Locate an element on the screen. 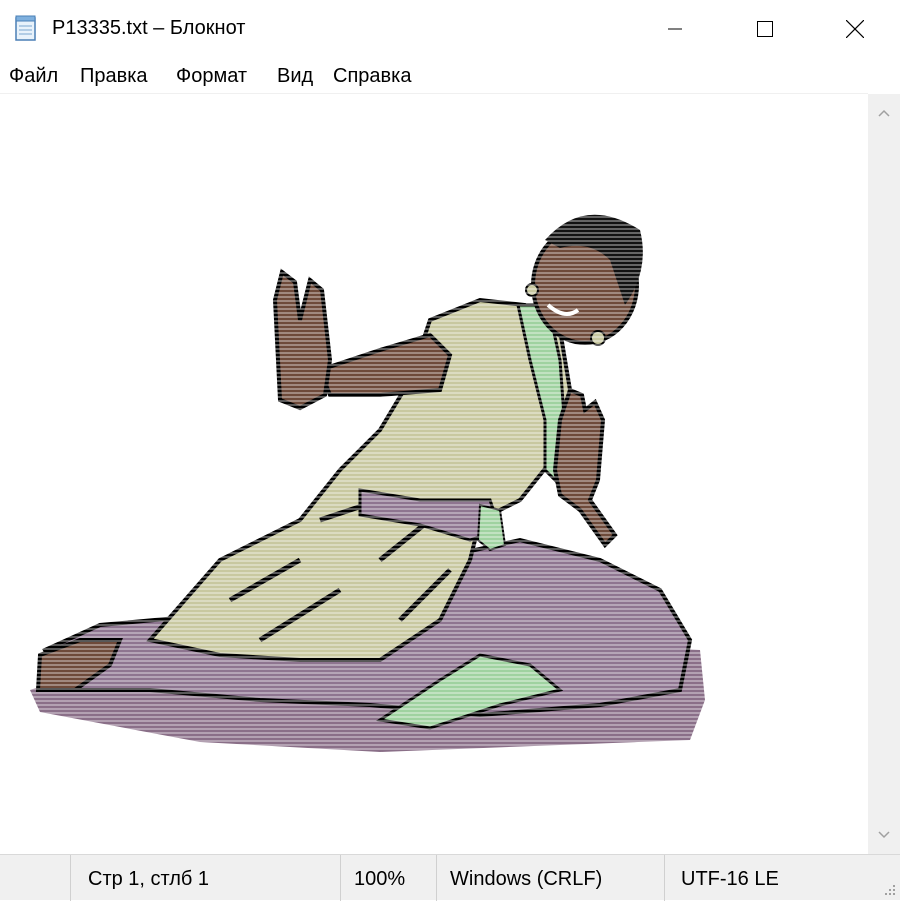 Image resolution: width=900 pixels, height=901 pixels. menu-format: Формат is located at coordinates (211, 76).